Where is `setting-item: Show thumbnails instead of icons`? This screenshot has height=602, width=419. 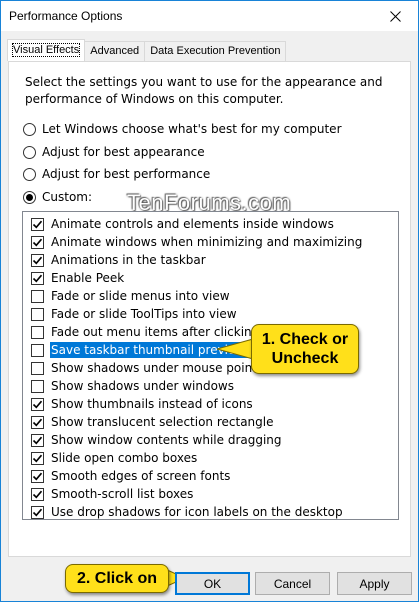
setting-item: Show thumbnails instead of icons is located at coordinates (142, 404).